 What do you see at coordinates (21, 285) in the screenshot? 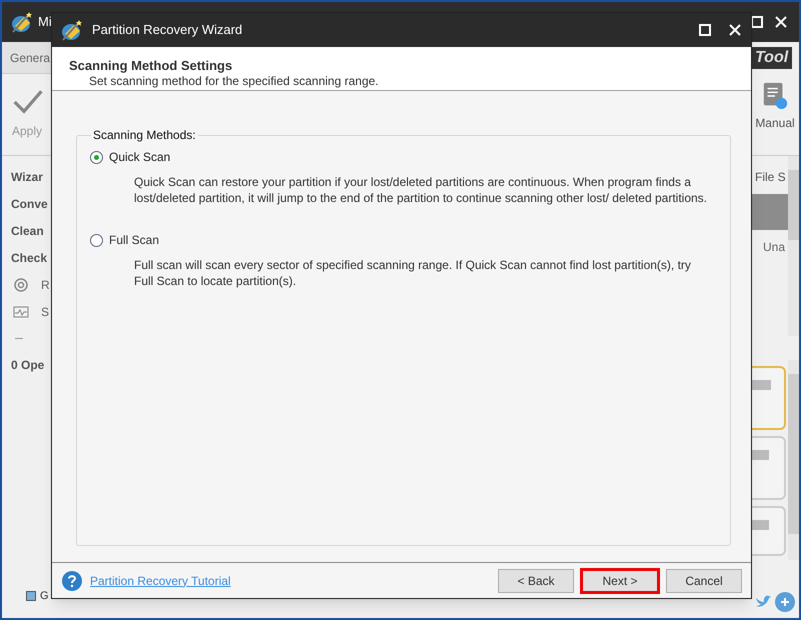
I see `target-icon` at bounding box center [21, 285].